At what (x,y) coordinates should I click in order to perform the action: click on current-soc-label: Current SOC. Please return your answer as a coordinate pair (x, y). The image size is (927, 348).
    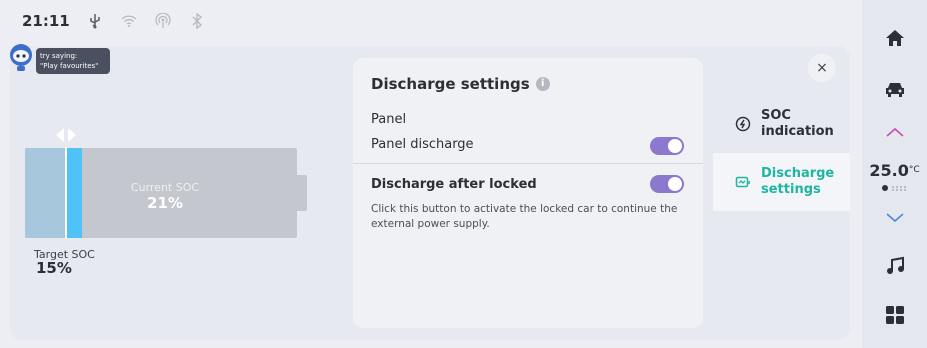
    Looking at the image, I should click on (165, 187).